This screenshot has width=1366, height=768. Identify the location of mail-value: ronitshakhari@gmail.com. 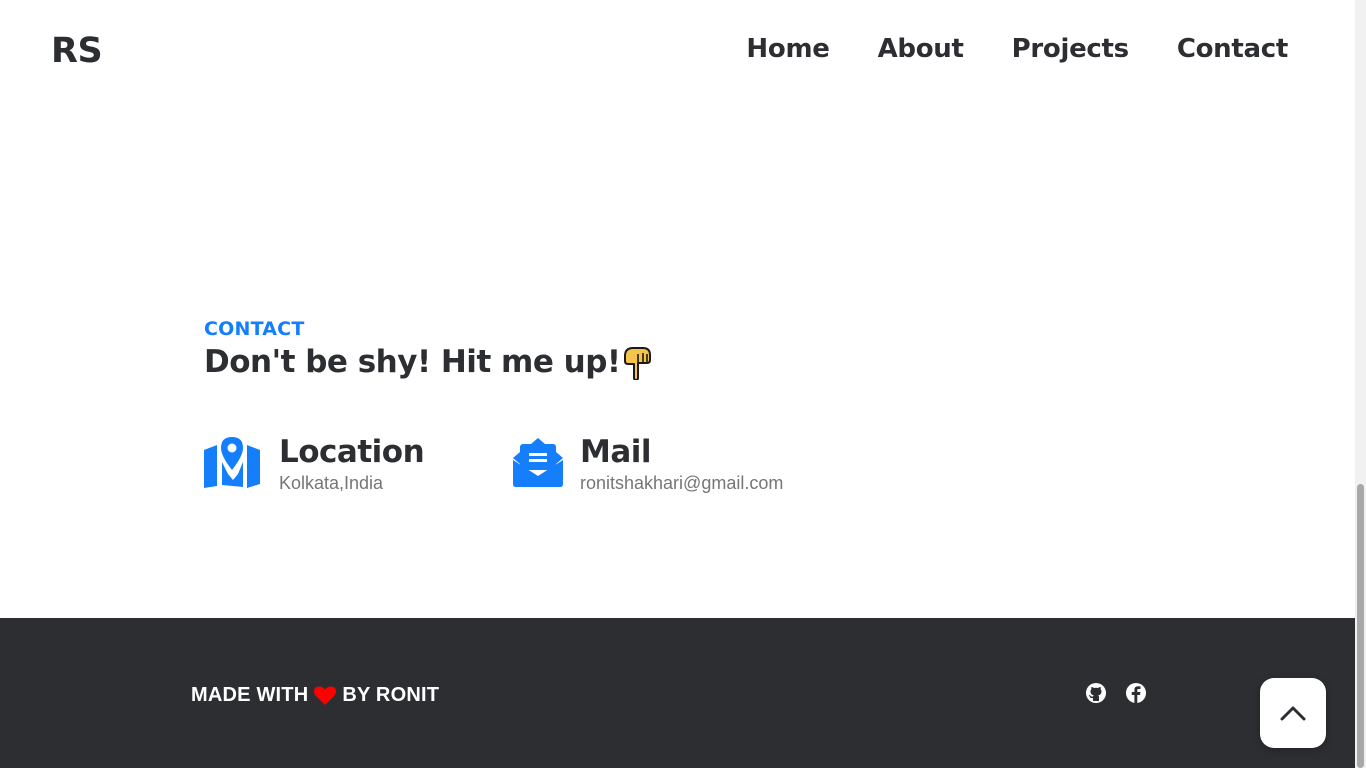
(681, 483).